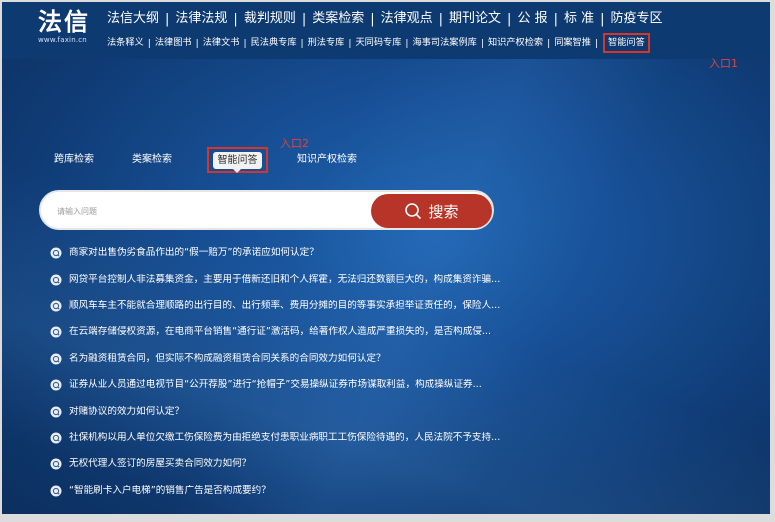 The image size is (775, 522). Describe the element at coordinates (152, 160) in the screenshot. I see `tab-case-search: 类案检索` at that location.